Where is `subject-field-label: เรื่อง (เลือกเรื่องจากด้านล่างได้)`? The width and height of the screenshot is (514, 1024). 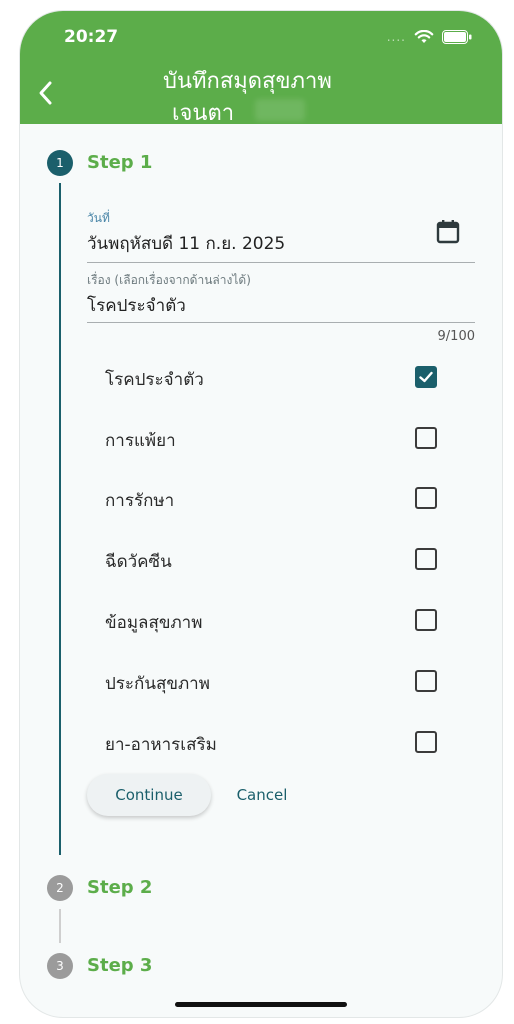 subject-field-label: เรื่อง (เลือกเรื่องจากด้านล่างได้) is located at coordinates (169, 280).